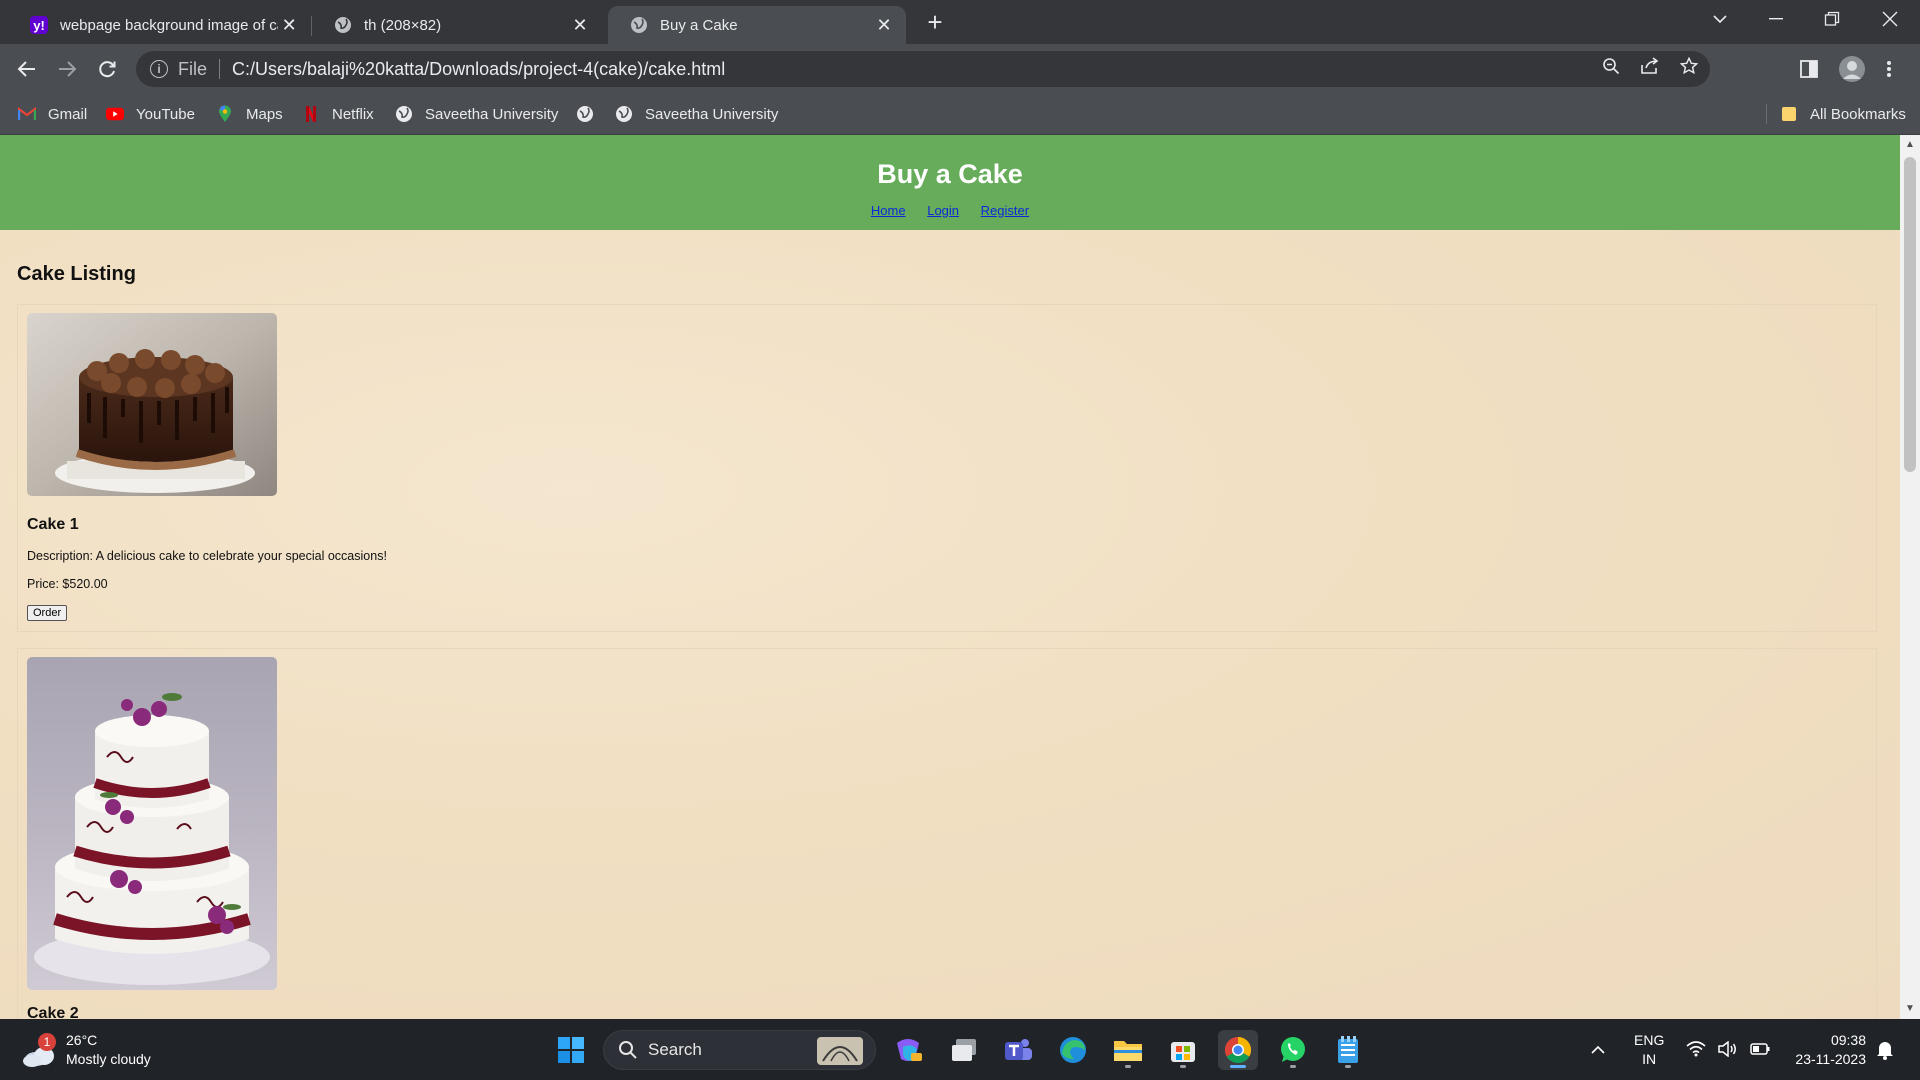 The height and width of the screenshot is (1080, 1920). I want to click on file-explorer-icon, so click(1128, 1050).